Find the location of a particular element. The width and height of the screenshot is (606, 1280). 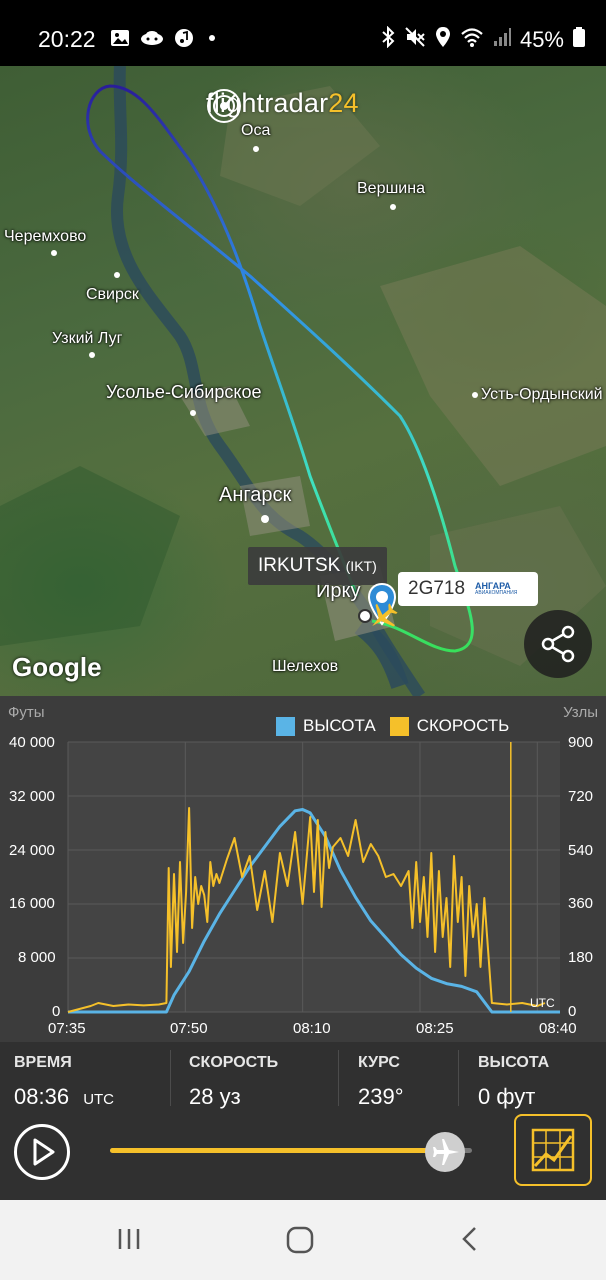

location-icon is located at coordinates (443, 39).